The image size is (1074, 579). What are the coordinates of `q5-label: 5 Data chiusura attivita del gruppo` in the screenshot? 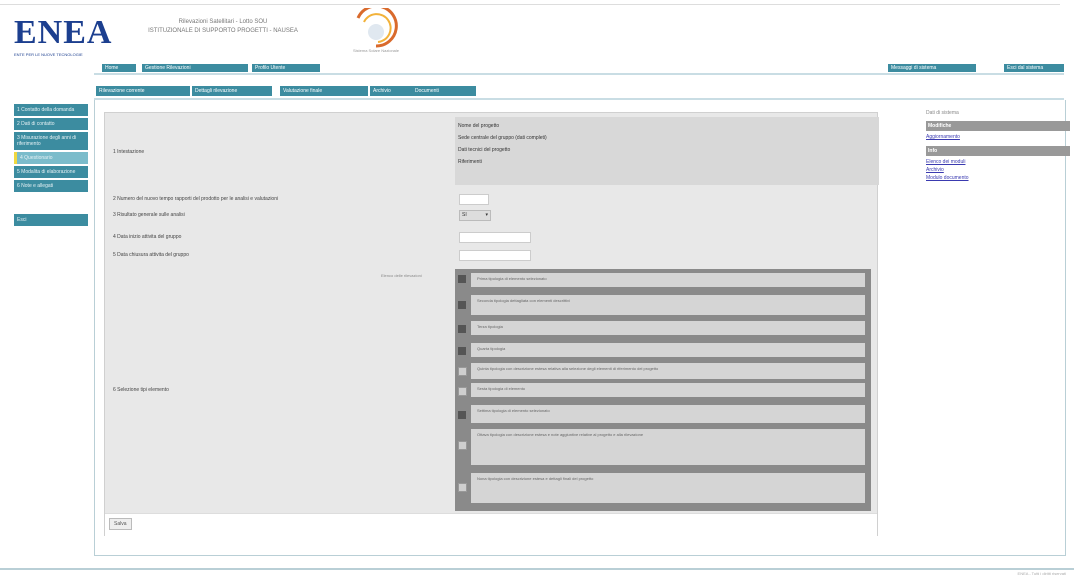 It's located at (151, 255).